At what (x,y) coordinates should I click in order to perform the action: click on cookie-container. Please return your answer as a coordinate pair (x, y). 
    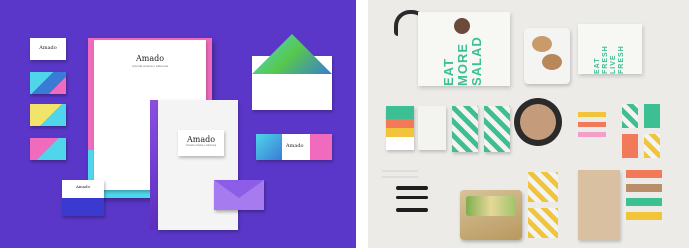
    Looking at the image, I should click on (547, 56).